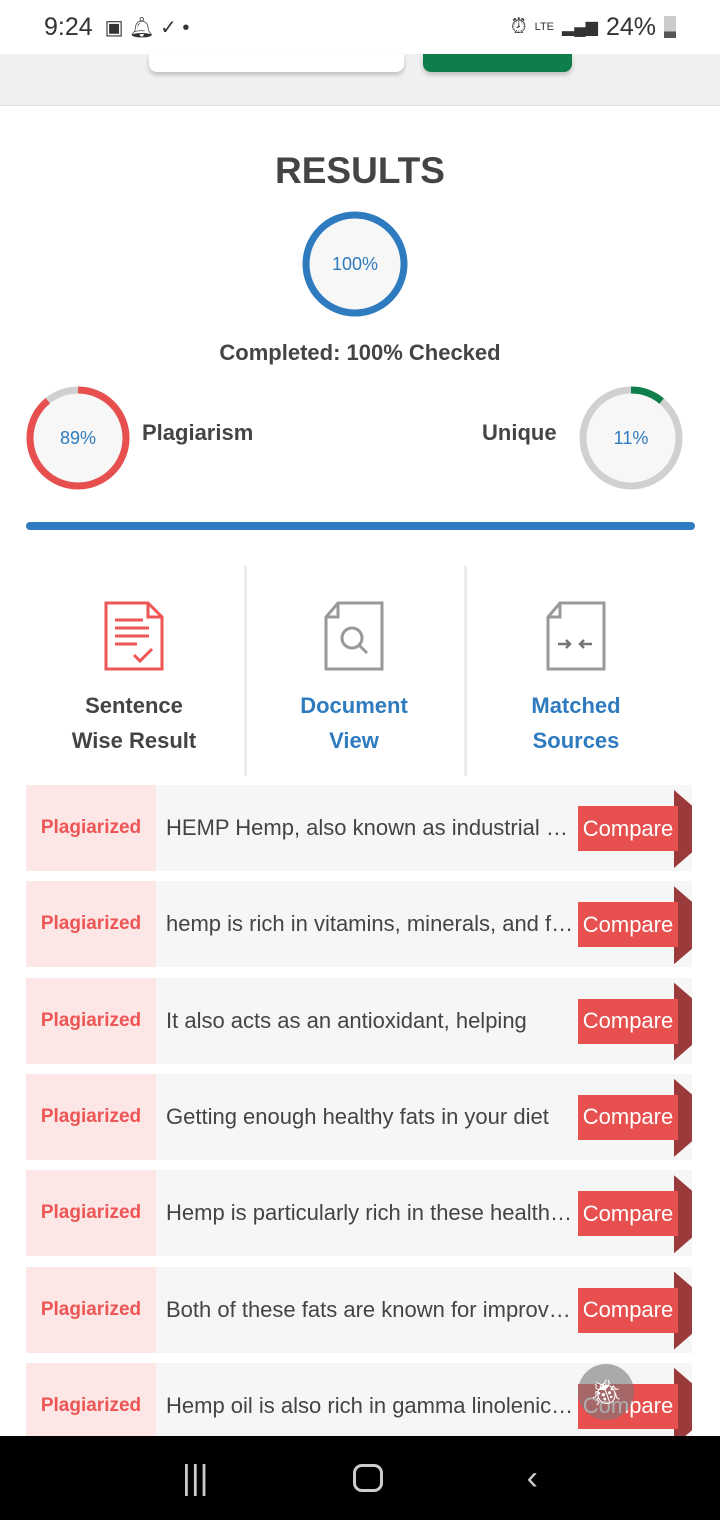  I want to click on sentence-text: Getting enough healthy fats in your diet, so click(370, 1117).